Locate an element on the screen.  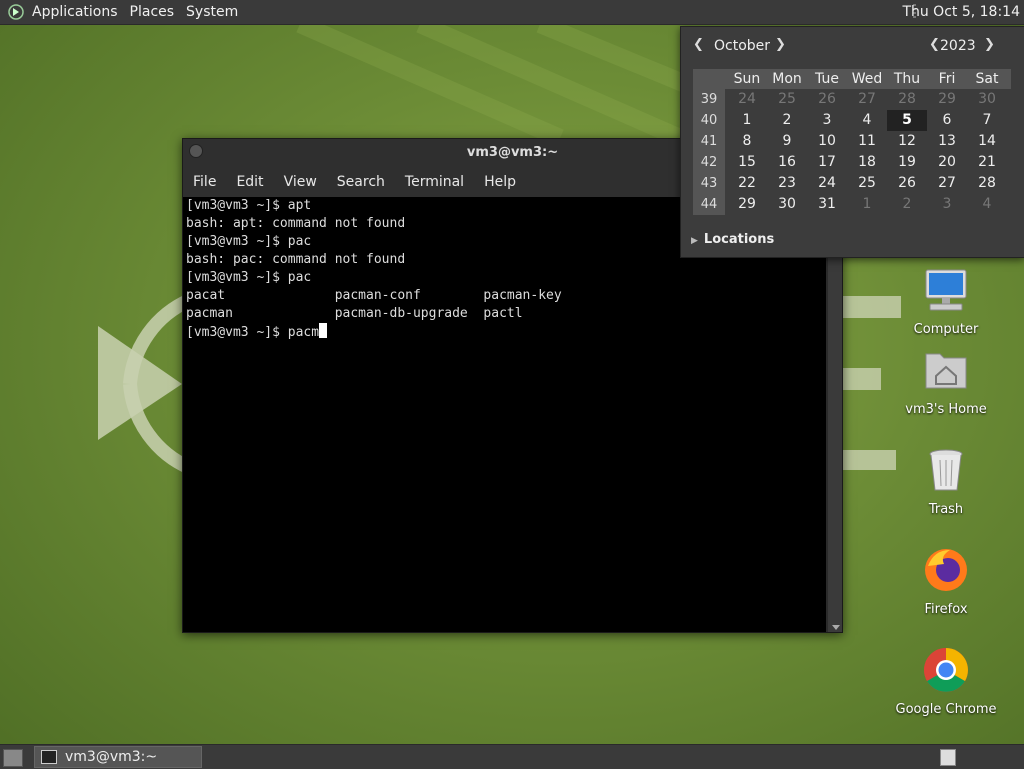
terminal-line: pacat pacman-conf pacman-key is located at coordinates (374, 295).